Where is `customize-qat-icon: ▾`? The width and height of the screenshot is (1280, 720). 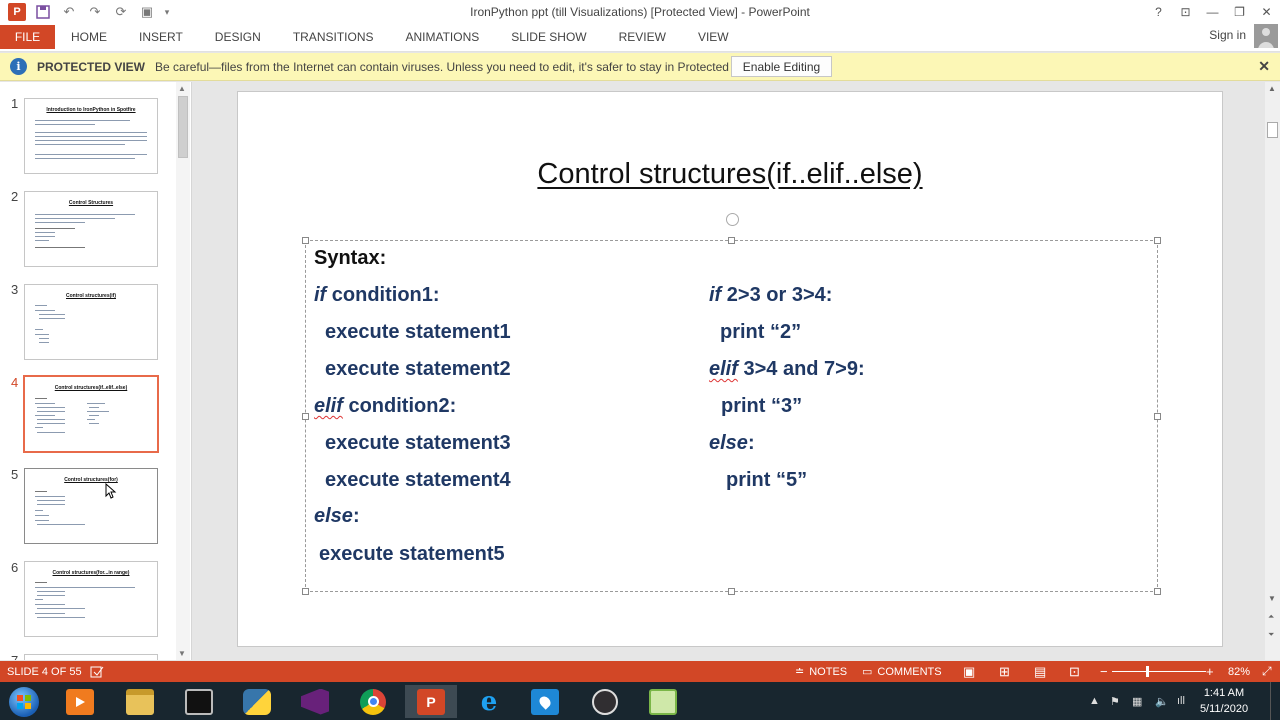 customize-qat-icon: ▾ is located at coordinates (167, 12).